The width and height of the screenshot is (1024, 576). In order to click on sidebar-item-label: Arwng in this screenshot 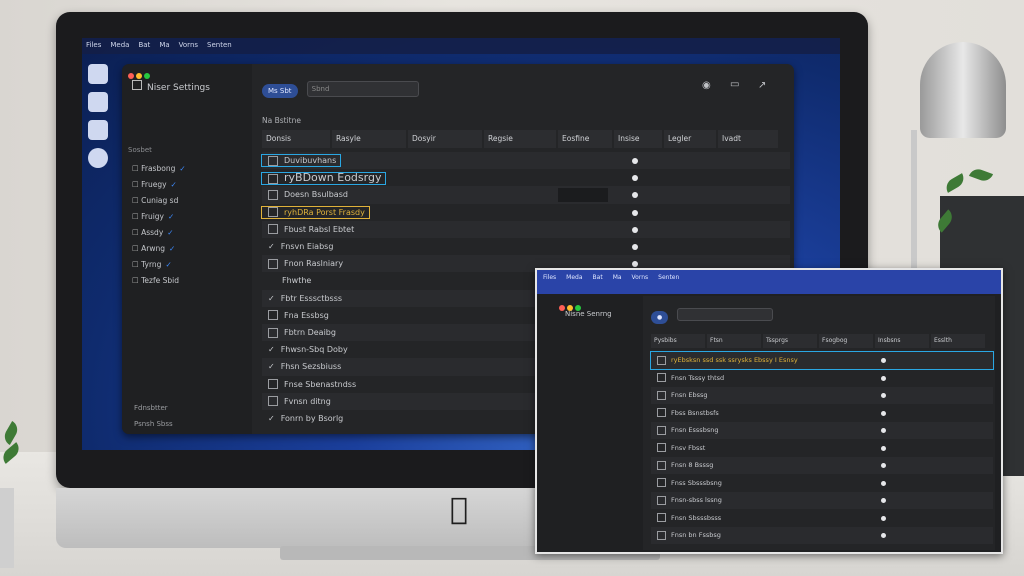, I will do `click(153, 248)`.